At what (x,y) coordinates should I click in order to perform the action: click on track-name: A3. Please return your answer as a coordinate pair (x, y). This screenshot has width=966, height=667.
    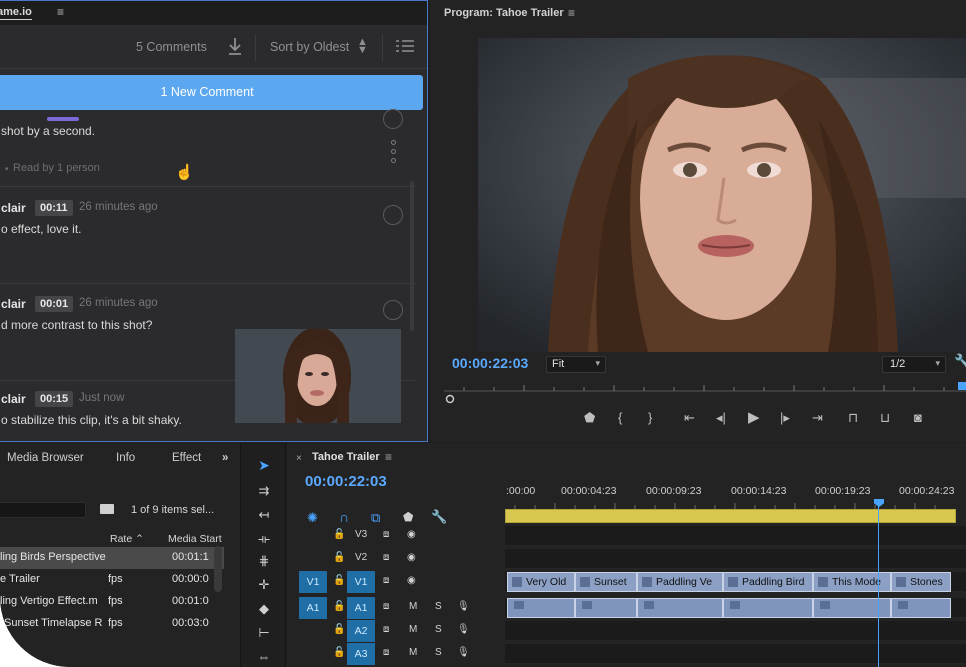
    Looking at the image, I should click on (361, 654).